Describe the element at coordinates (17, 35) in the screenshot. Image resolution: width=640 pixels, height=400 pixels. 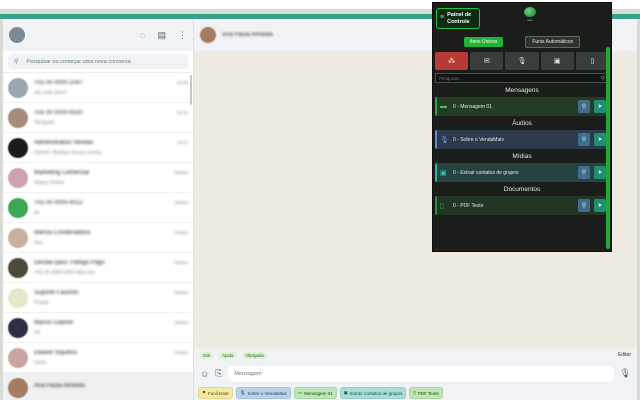
I see `my-avatar` at that location.